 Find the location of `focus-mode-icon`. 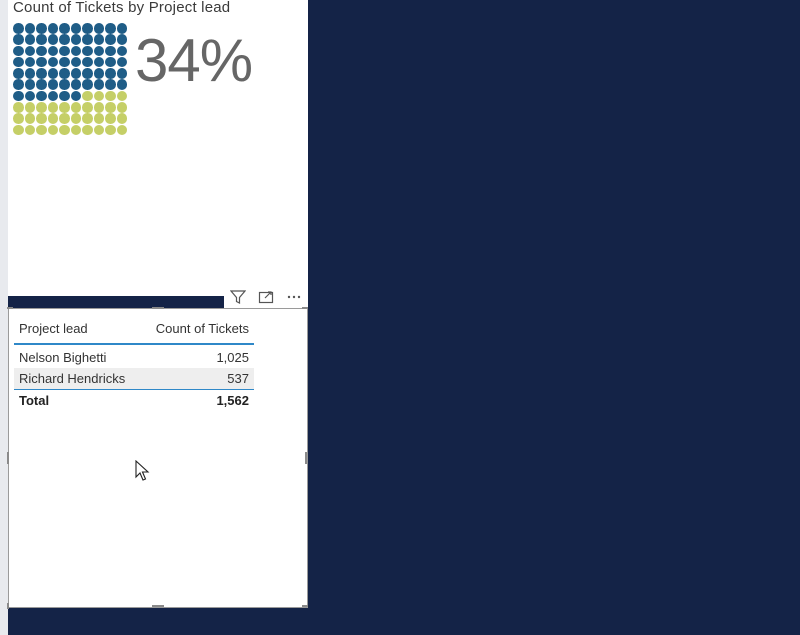

focus-mode-icon is located at coordinates (266, 297).